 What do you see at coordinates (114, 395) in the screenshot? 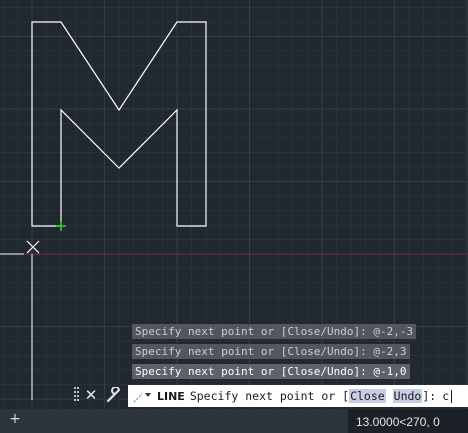
I see `wrench-icon` at bounding box center [114, 395].